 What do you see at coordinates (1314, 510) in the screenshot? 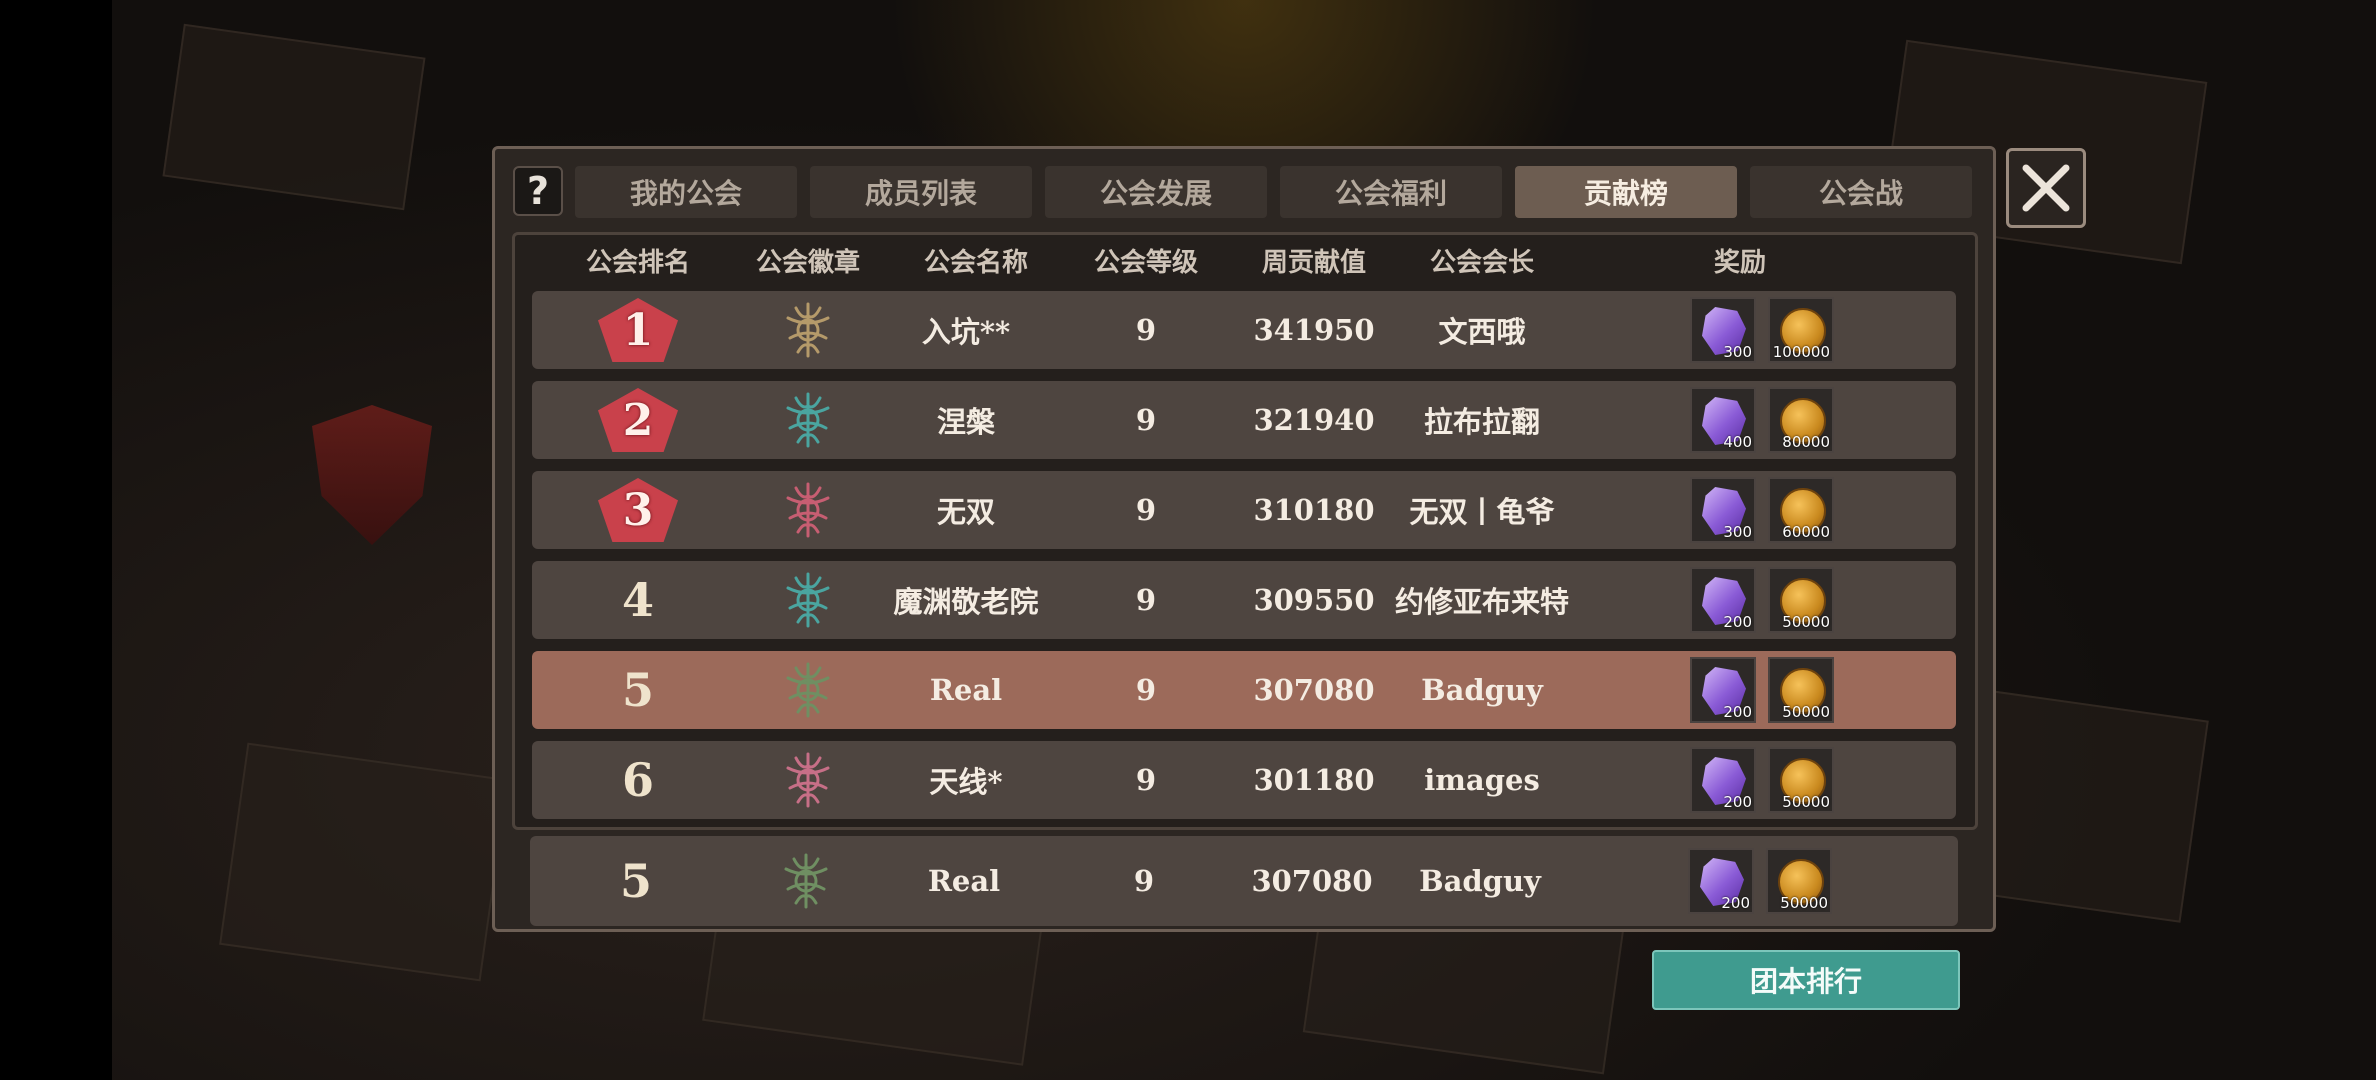
I see `weekly-contribution: 310180` at bounding box center [1314, 510].